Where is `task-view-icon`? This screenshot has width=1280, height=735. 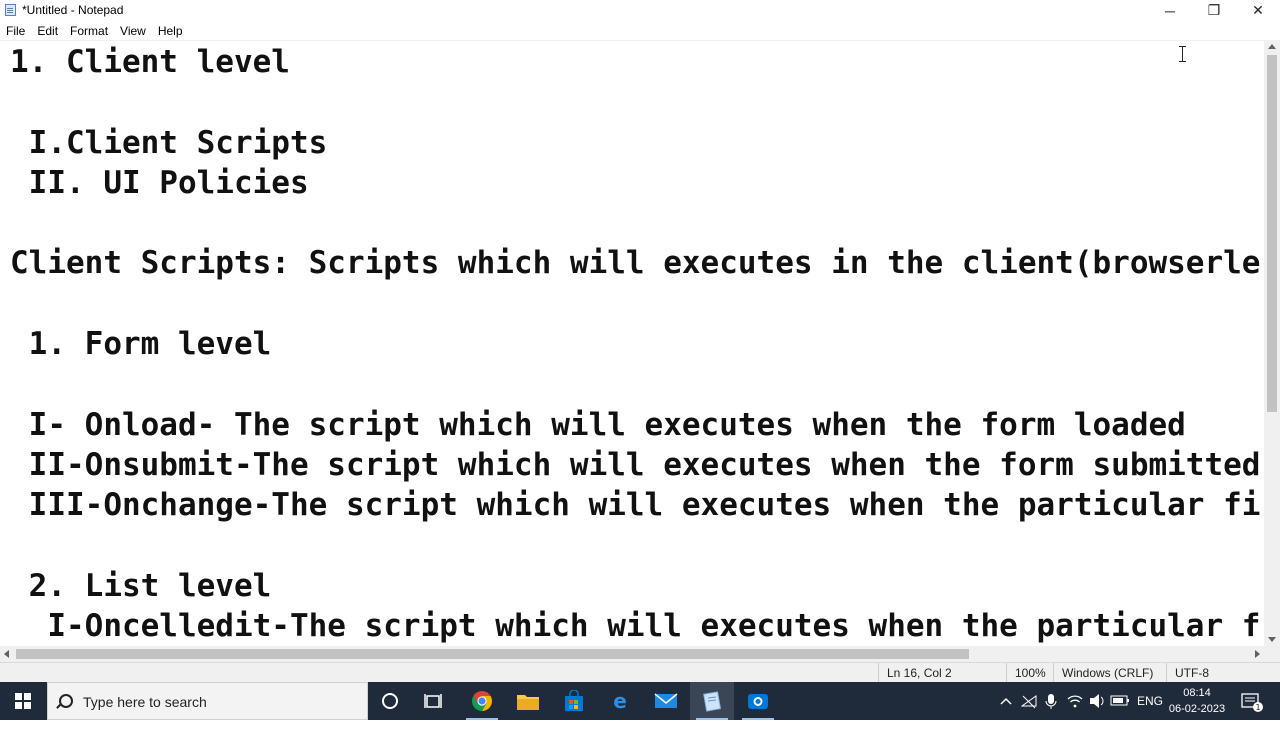 task-view-icon is located at coordinates (434, 701).